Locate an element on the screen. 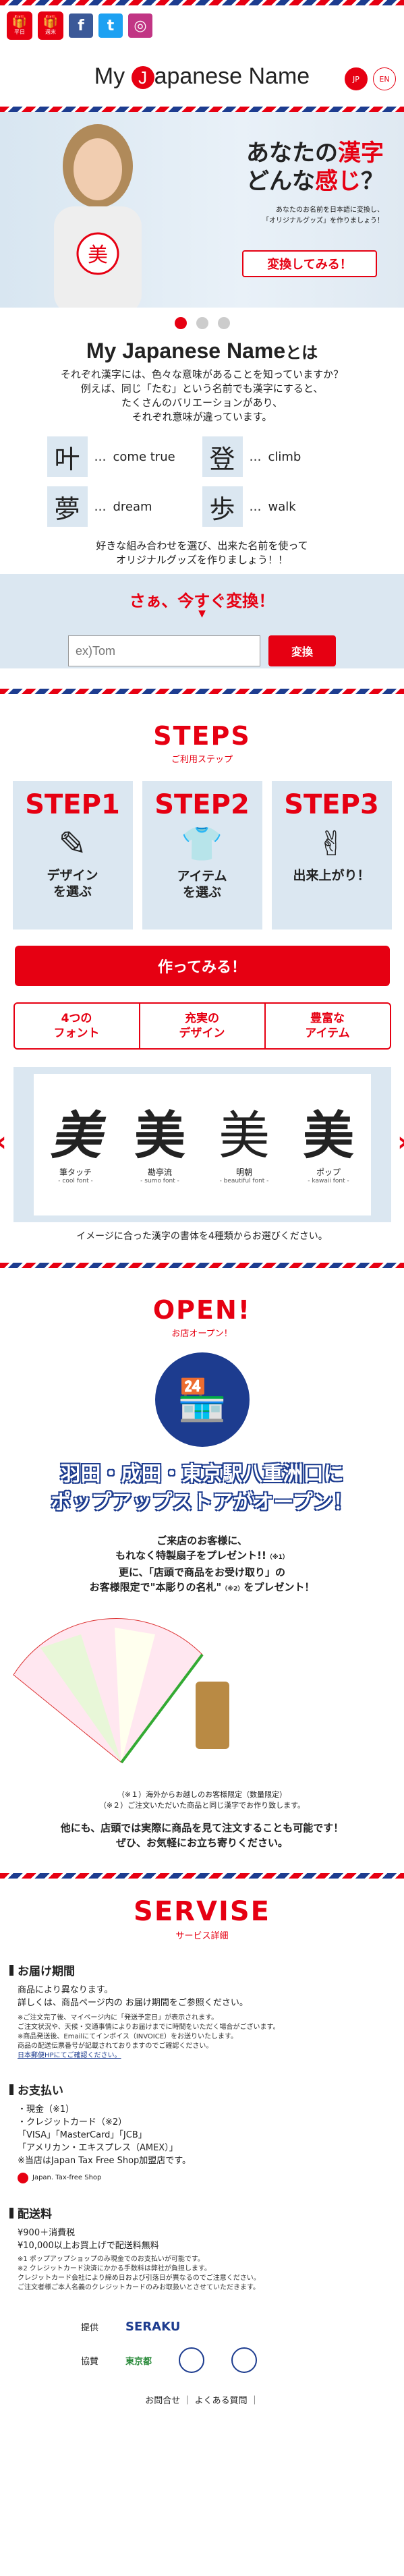 The height and width of the screenshot is (2576, 404). font-sample: 美筆タッチ - cool font - is located at coordinates (75, 1145).